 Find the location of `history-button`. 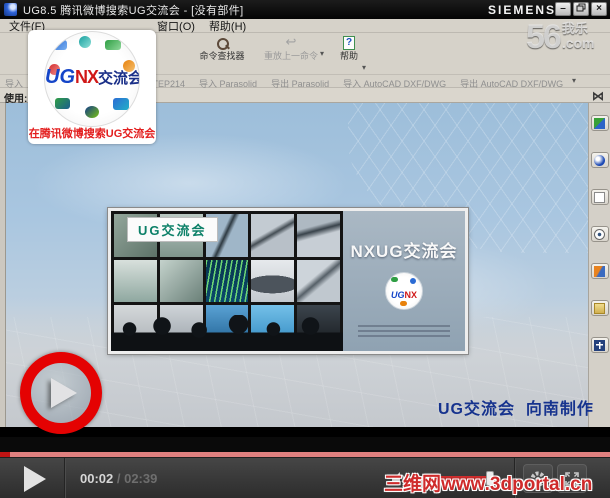

history-button is located at coordinates (599, 234).